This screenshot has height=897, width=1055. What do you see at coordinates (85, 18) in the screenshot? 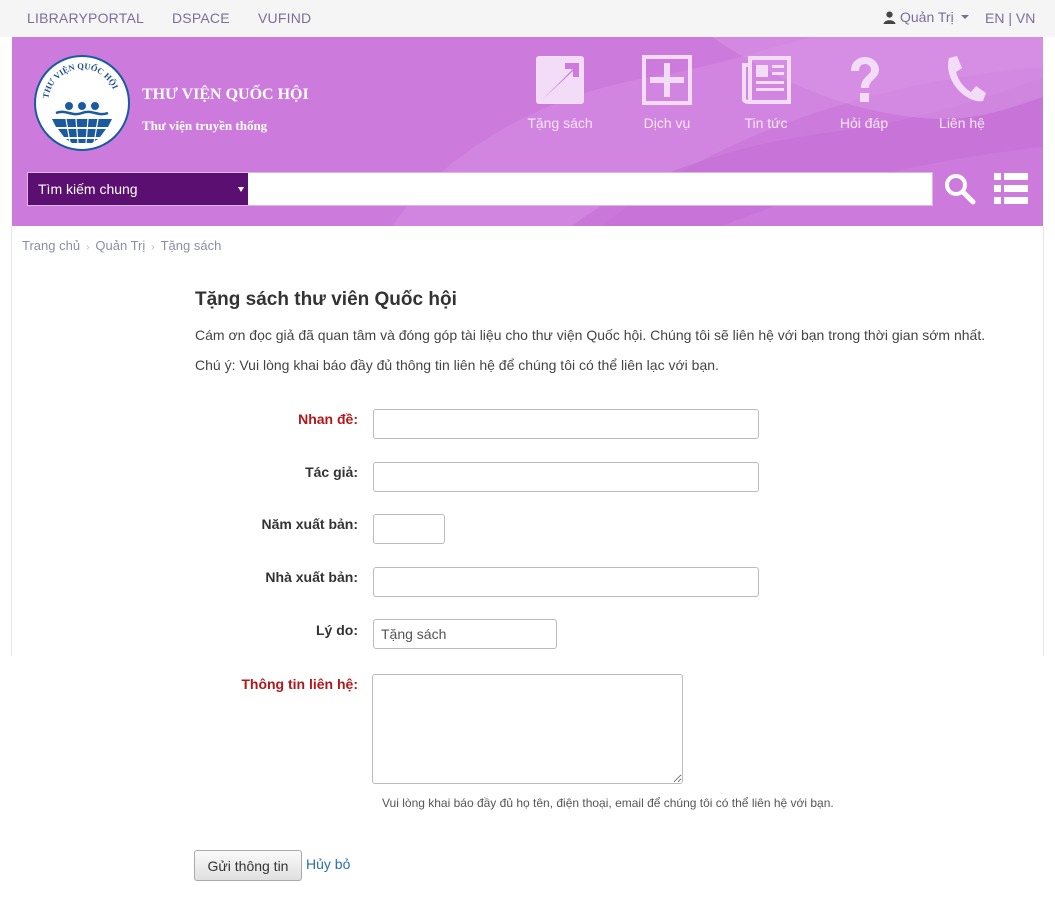
I see `nav-link-libraryportal: LIBRARYPORTAL` at bounding box center [85, 18].